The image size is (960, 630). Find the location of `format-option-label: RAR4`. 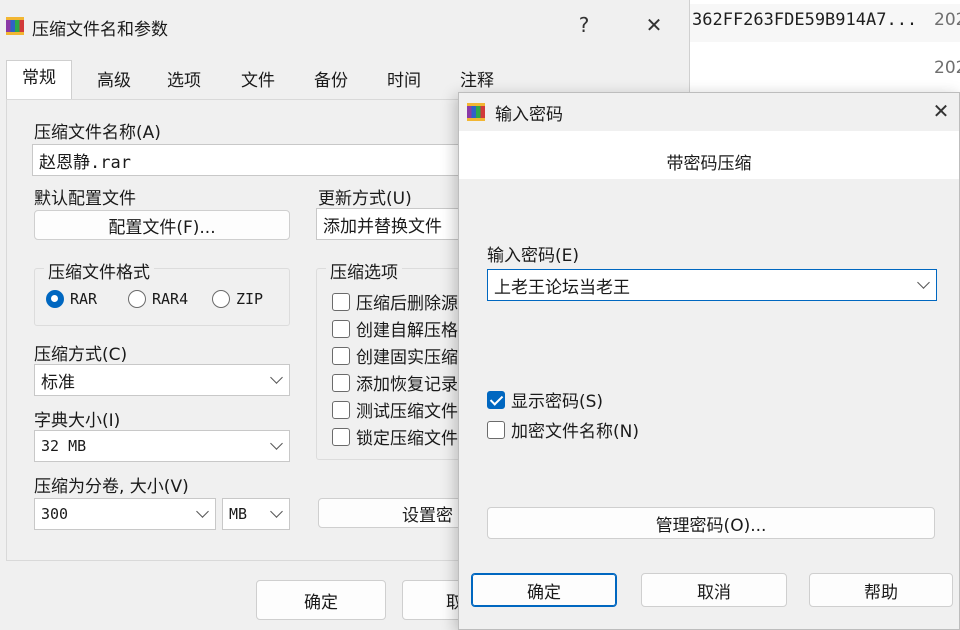

format-option-label: RAR4 is located at coordinates (170, 299).